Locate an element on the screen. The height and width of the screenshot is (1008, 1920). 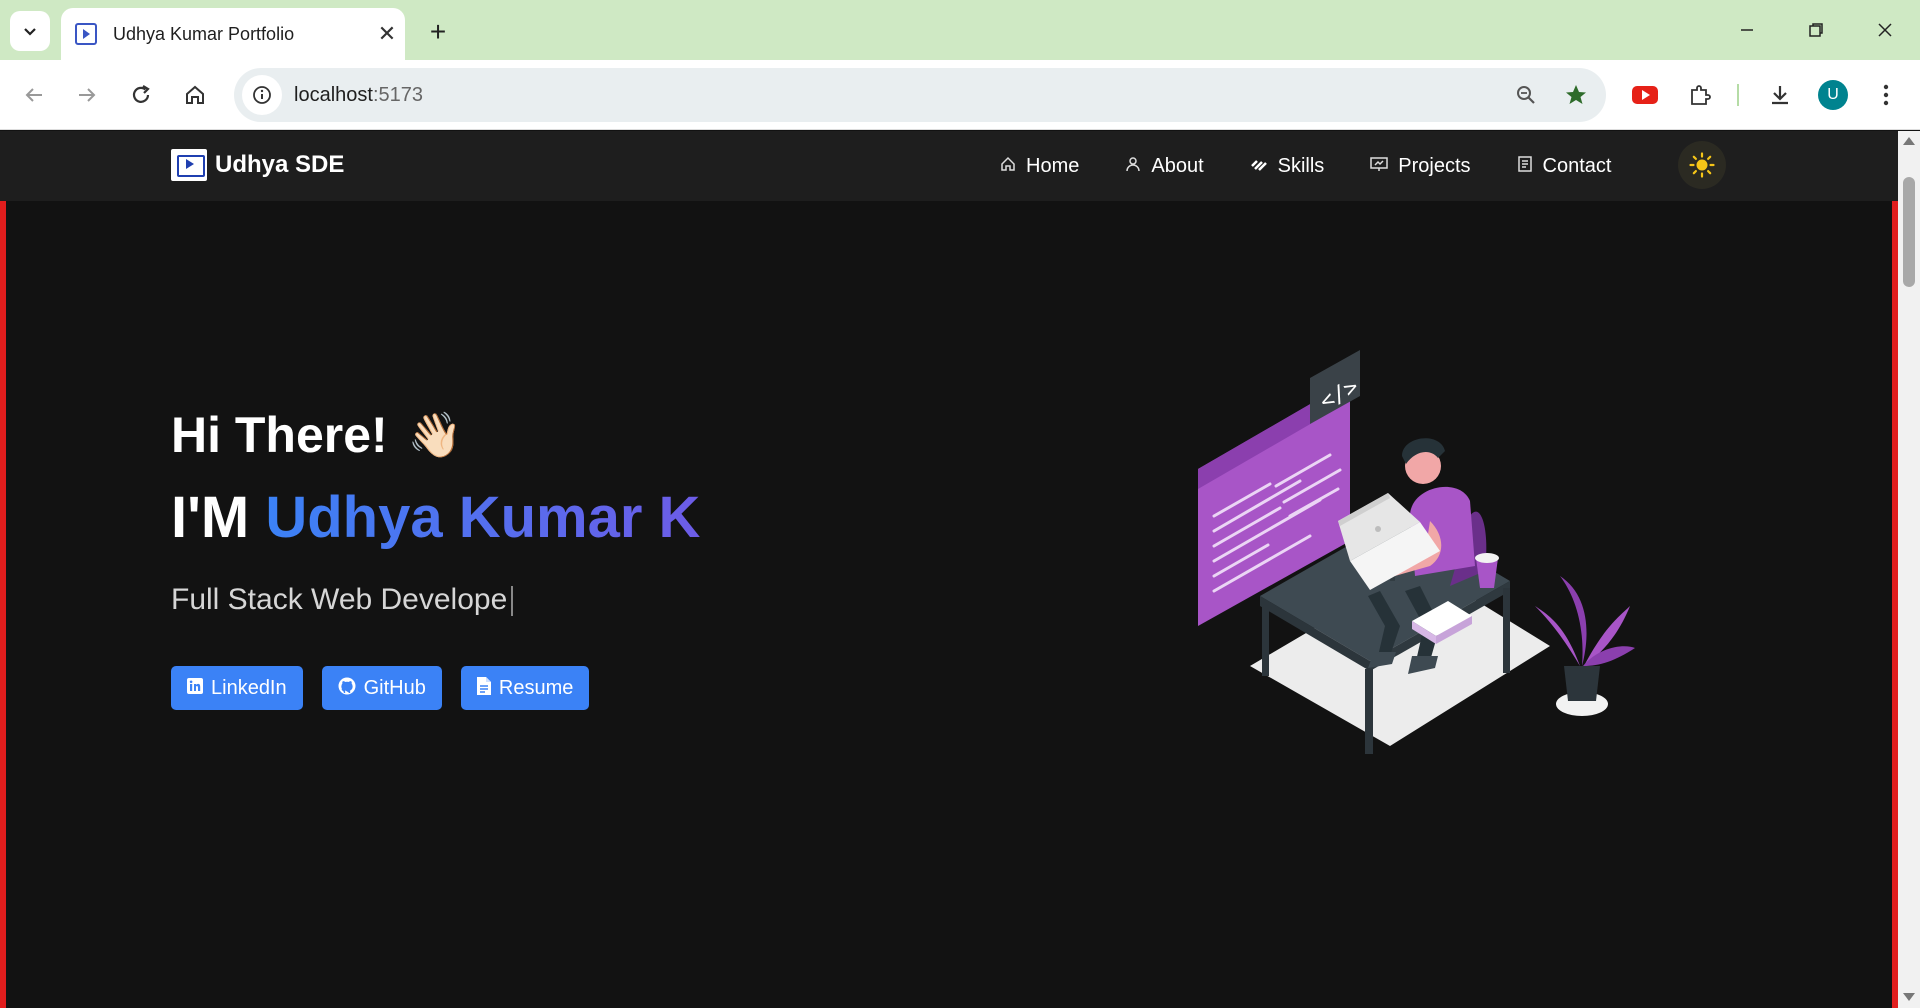
restore-button is located at coordinates (1816, 30).